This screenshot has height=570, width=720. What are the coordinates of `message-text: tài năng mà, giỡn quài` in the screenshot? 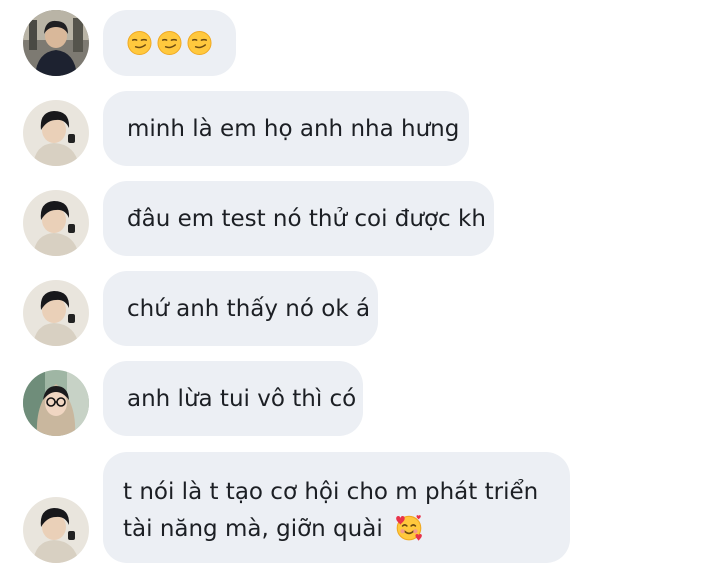 It's located at (253, 529).